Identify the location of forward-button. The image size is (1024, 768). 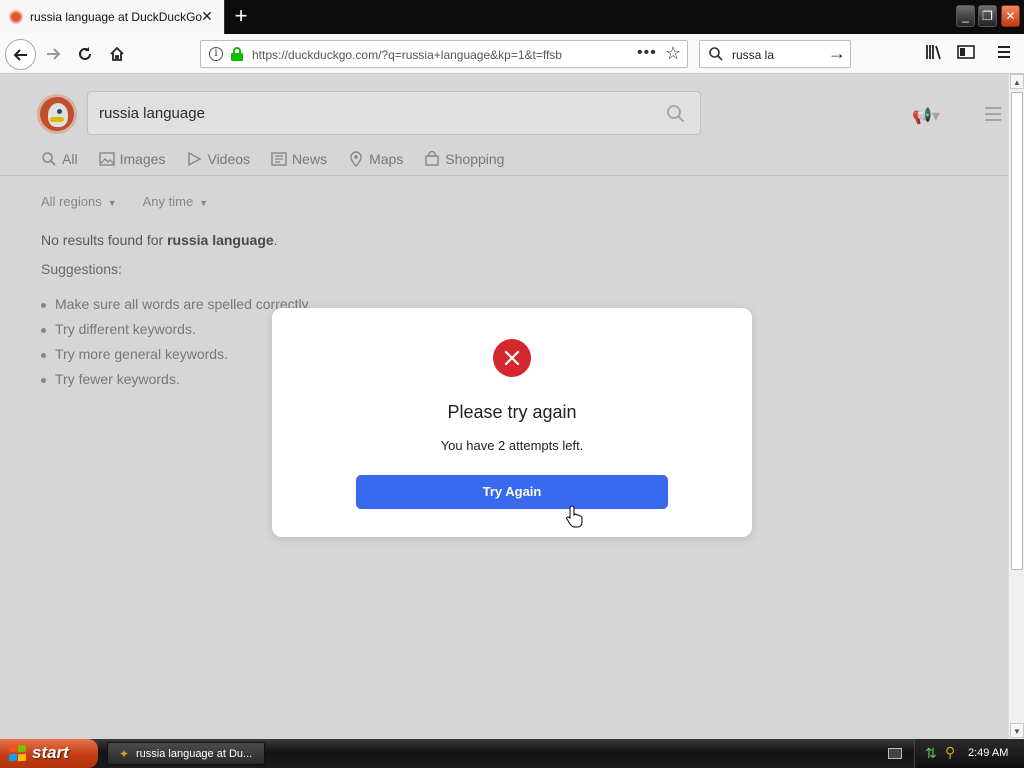
(53, 54).